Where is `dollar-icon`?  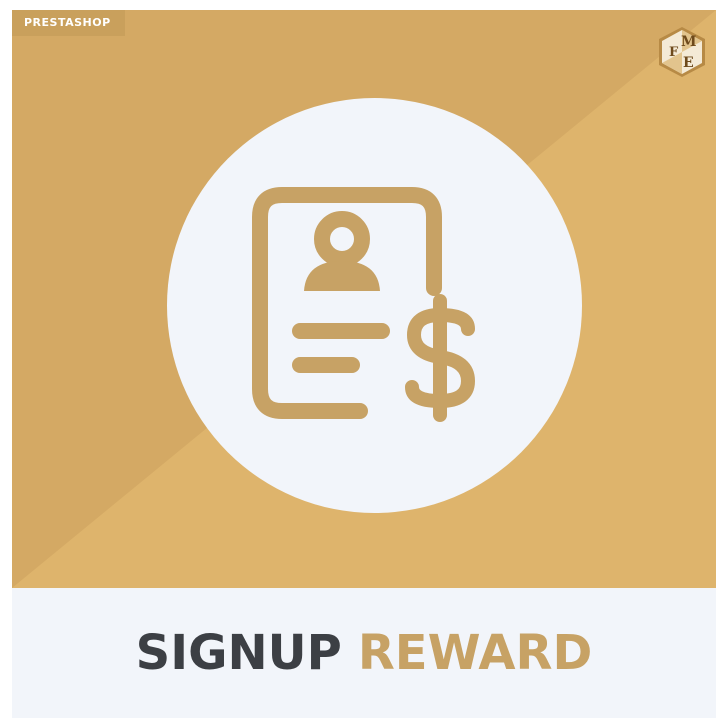 dollar-icon is located at coordinates (440, 358).